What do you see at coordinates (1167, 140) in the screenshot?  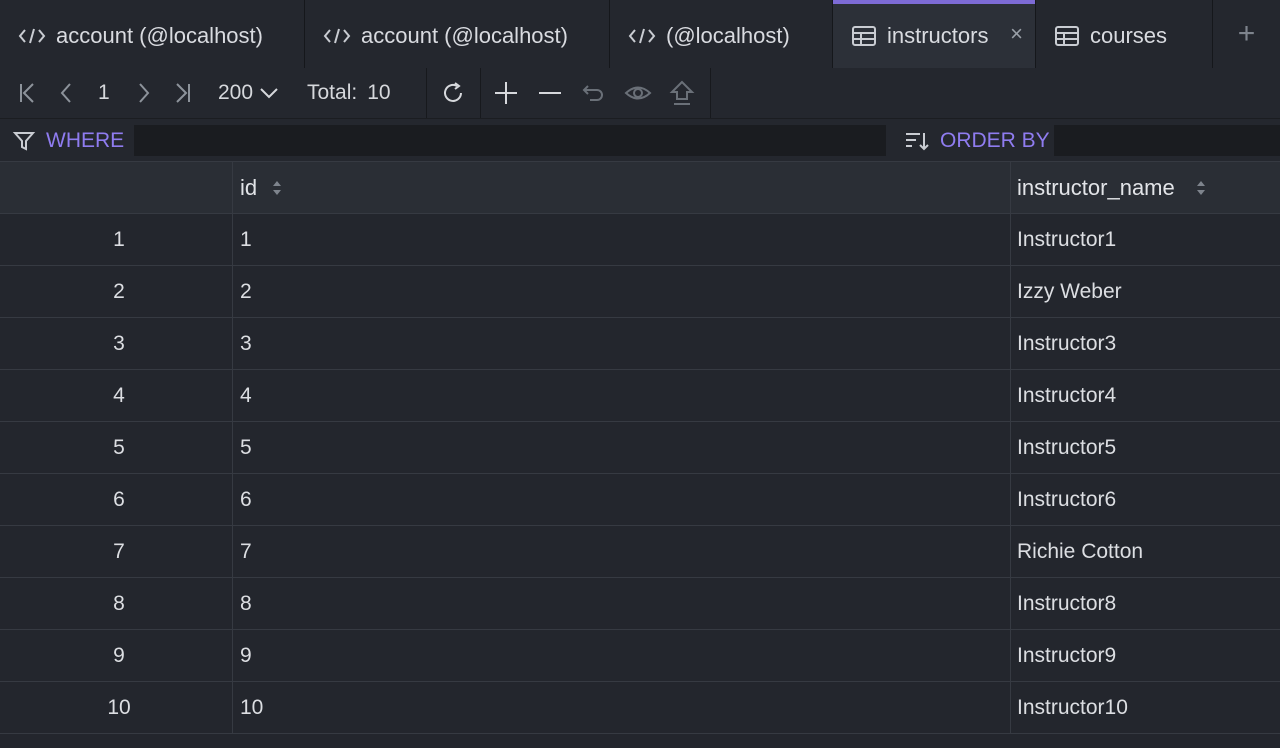 I see `order-by-input` at bounding box center [1167, 140].